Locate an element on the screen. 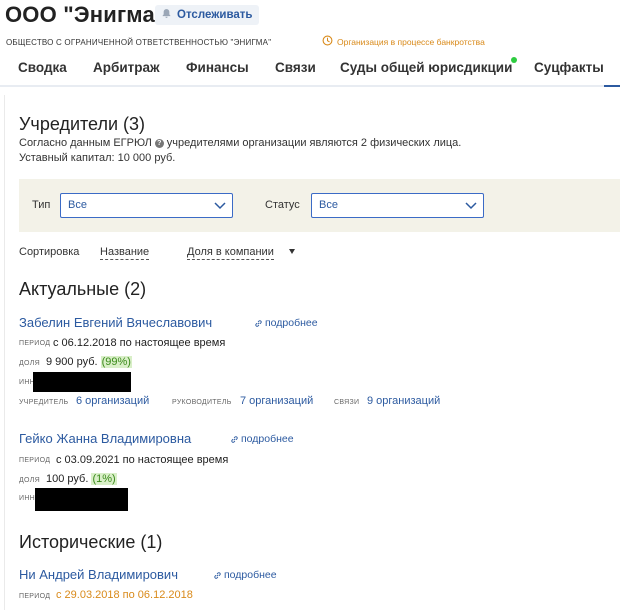 The width and height of the screenshot is (620, 610). share-value: 9 900 руб. (99%) is located at coordinates (89, 362).